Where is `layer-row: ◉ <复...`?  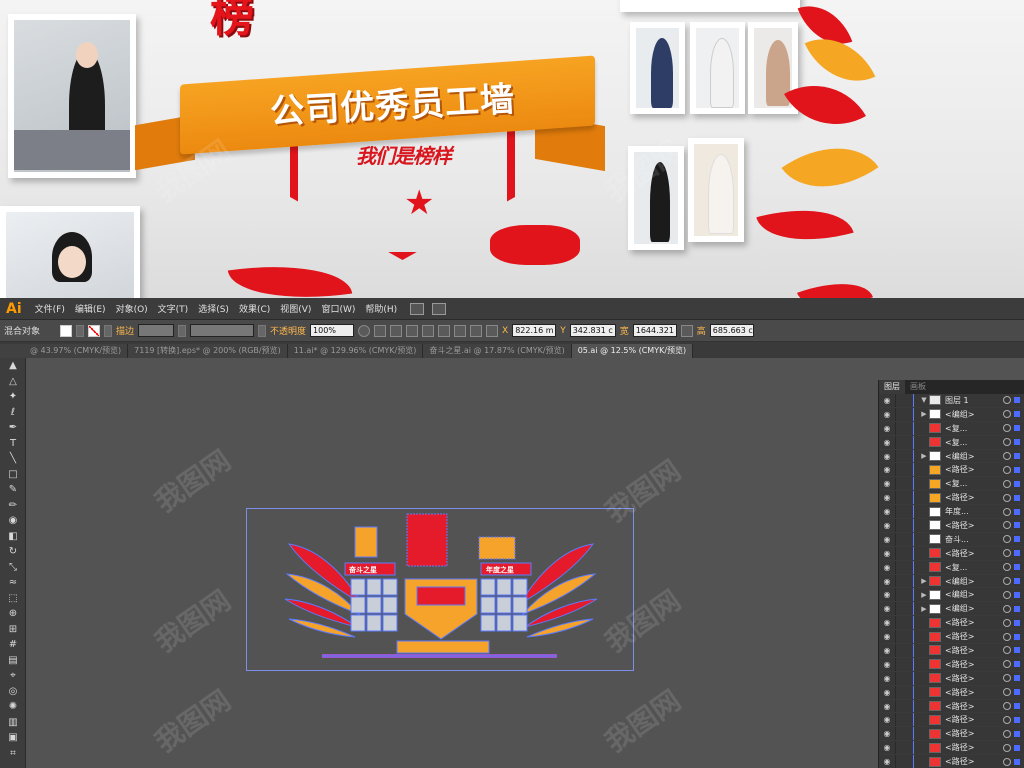 layer-row: ◉ <复... is located at coordinates (951, 484).